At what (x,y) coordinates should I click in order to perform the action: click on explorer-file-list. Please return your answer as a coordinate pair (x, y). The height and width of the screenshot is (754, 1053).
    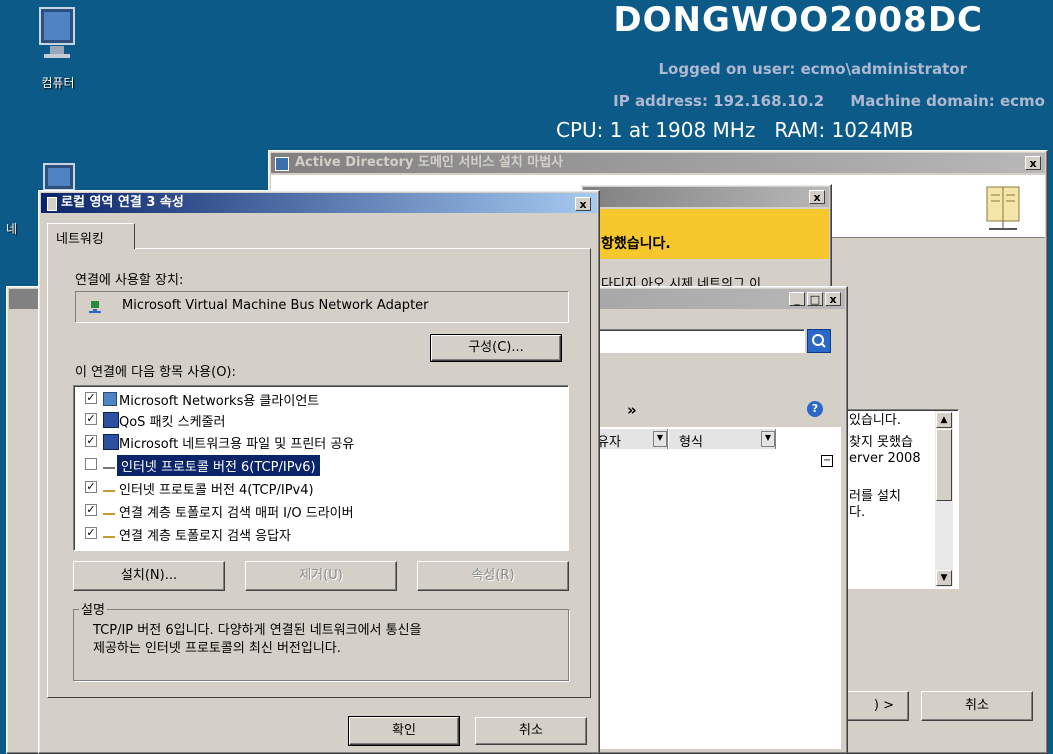
    Looking at the image, I should click on (704, 588).